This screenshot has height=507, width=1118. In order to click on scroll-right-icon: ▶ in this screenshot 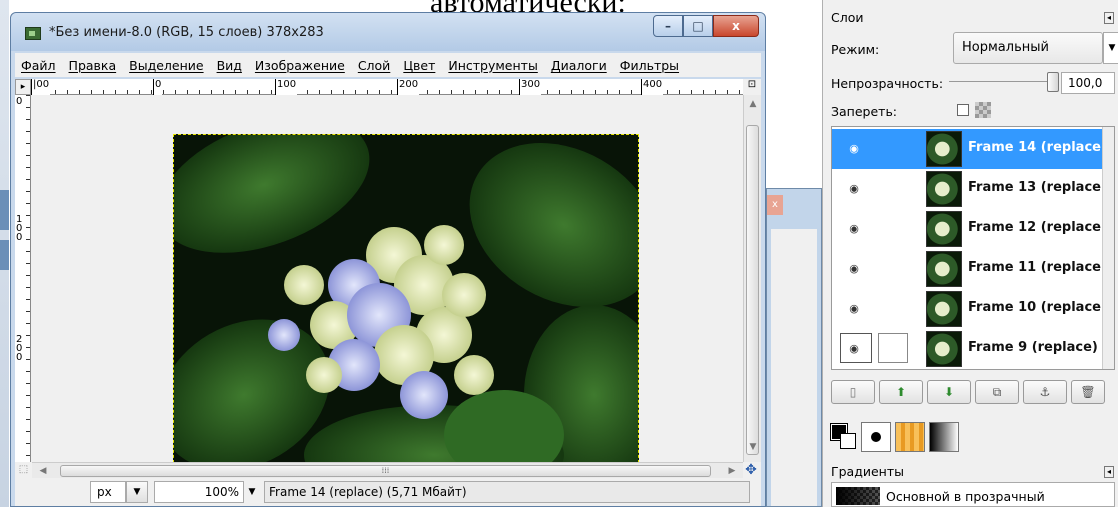, I will do `click(732, 471)`.